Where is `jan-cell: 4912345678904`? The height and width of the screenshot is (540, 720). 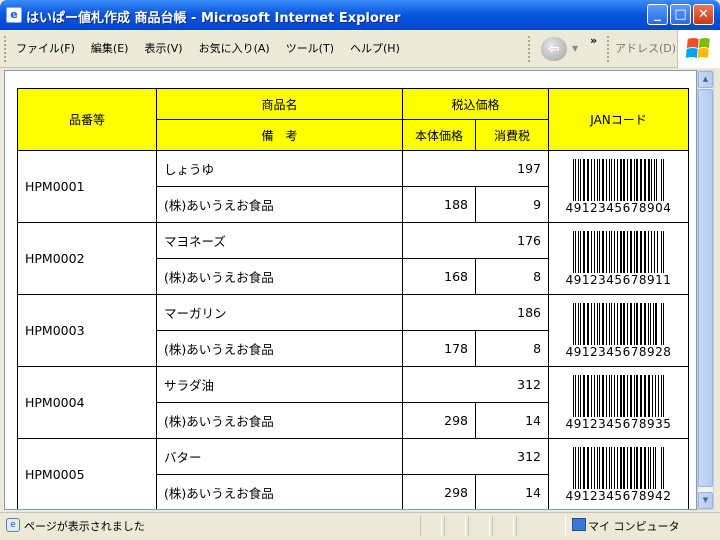 jan-cell: 4912345678904 is located at coordinates (619, 186).